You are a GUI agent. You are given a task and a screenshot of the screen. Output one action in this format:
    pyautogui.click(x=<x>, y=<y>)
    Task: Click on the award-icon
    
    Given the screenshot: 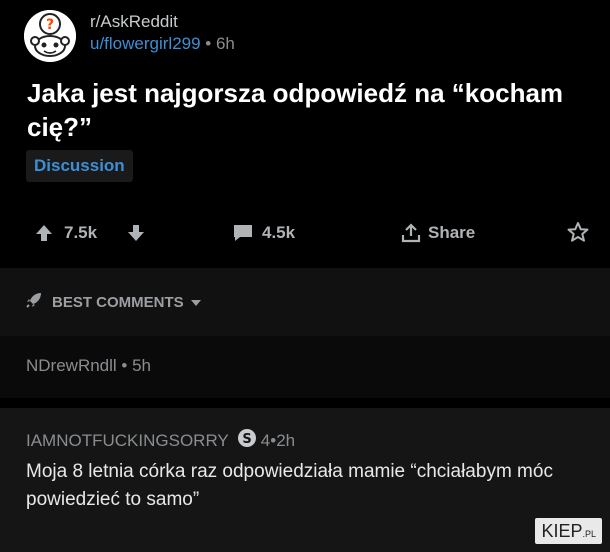 What is the action you would take?
    pyautogui.click(x=578, y=233)
    